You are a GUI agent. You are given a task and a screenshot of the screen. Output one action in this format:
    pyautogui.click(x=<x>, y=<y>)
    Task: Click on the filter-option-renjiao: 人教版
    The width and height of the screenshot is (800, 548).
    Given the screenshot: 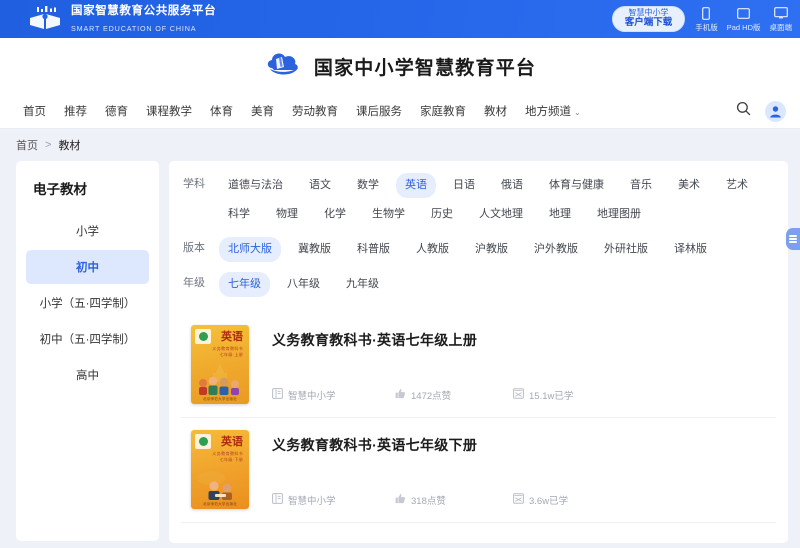 What is the action you would take?
    pyautogui.click(x=432, y=249)
    